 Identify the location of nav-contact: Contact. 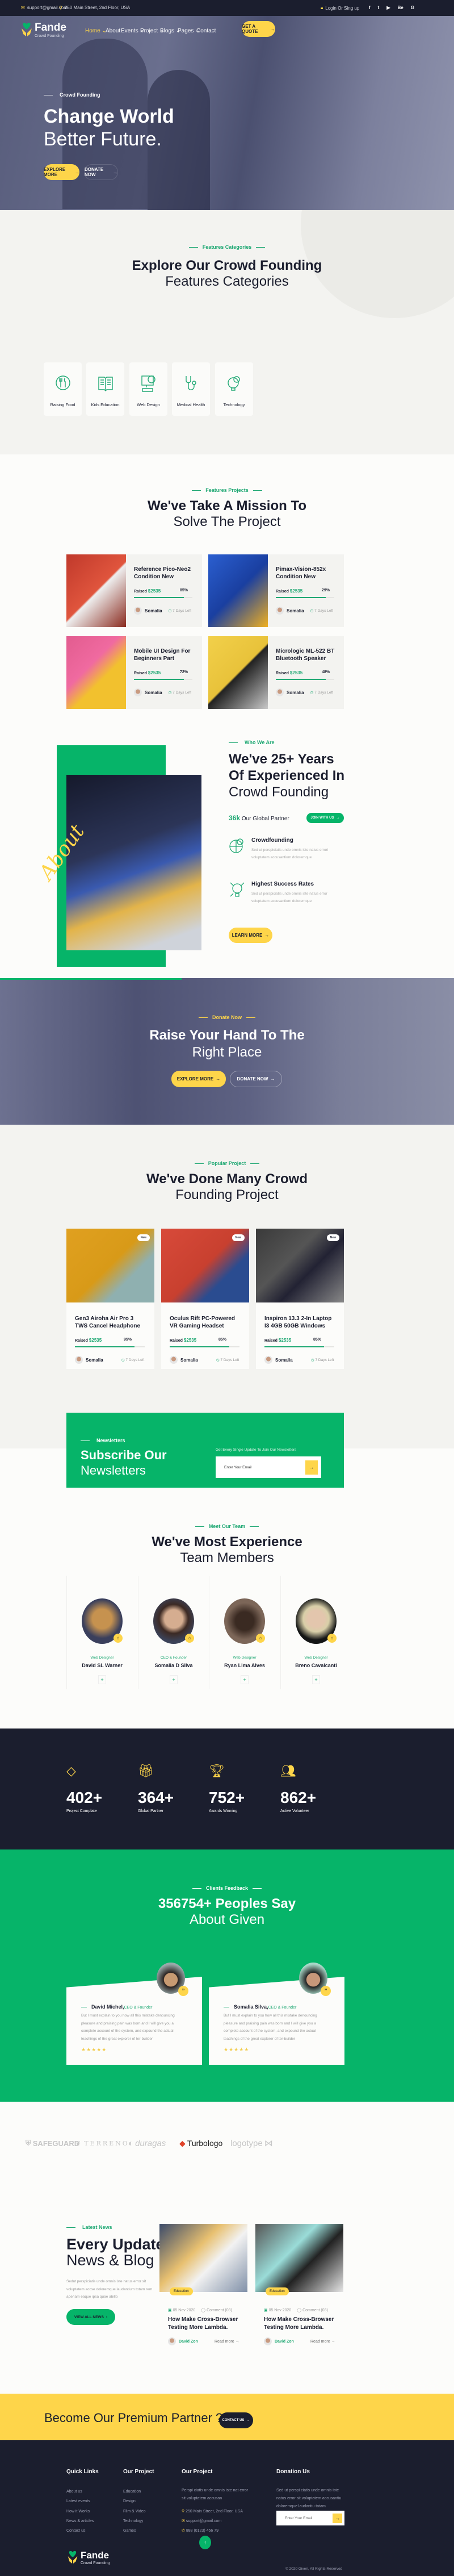
(206, 31).